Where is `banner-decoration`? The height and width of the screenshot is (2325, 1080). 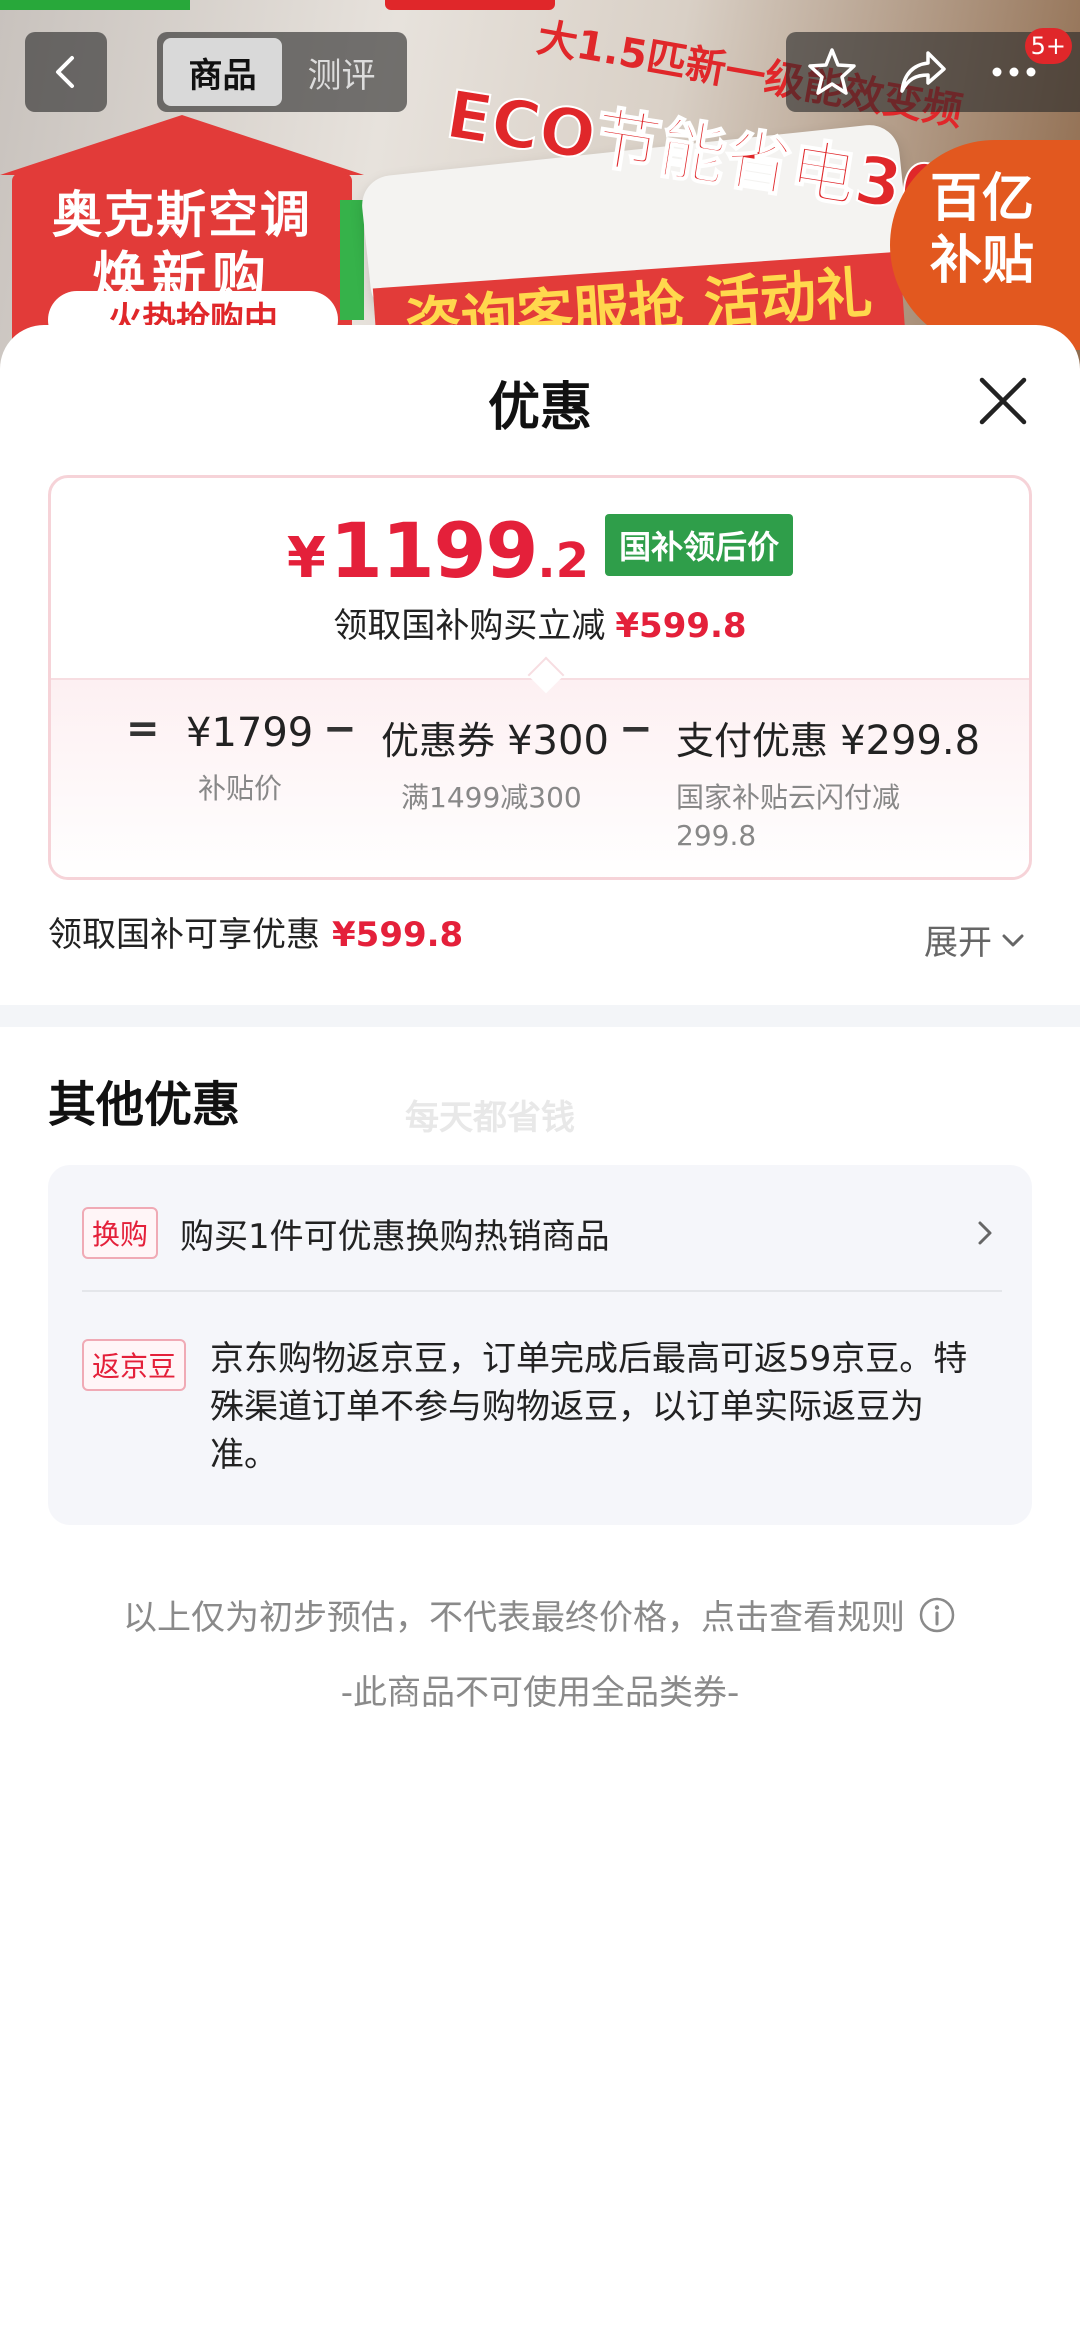 banner-decoration is located at coordinates (352, 260).